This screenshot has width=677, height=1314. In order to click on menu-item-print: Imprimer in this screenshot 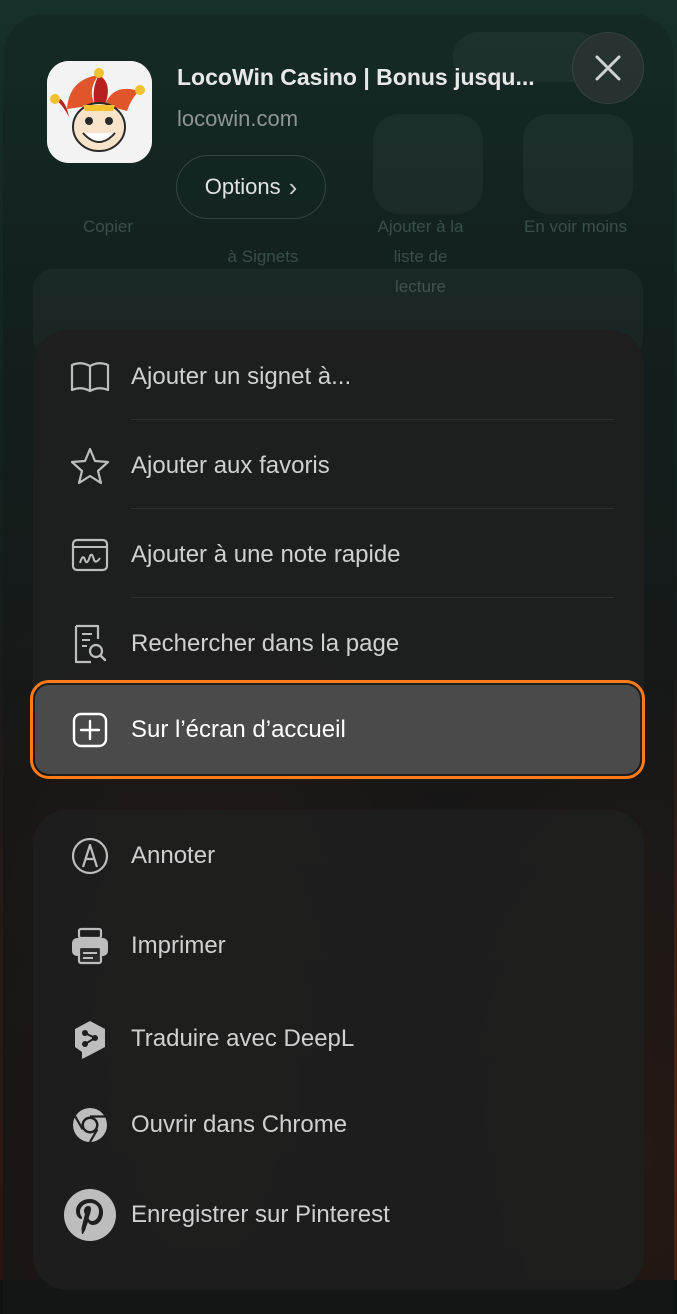, I will do `click(338, 945)`.